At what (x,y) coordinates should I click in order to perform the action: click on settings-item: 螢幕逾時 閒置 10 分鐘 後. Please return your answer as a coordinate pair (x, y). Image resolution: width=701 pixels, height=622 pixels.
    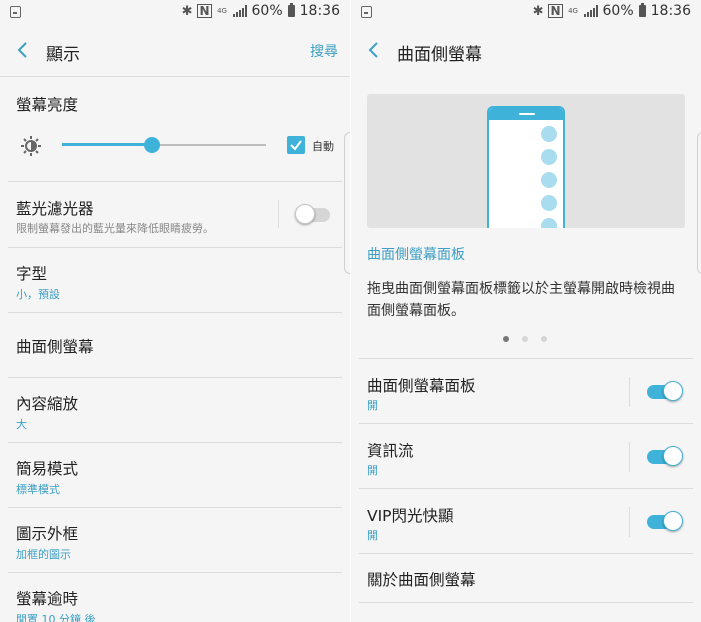
    Looking at the image, I should click on (175, 597).